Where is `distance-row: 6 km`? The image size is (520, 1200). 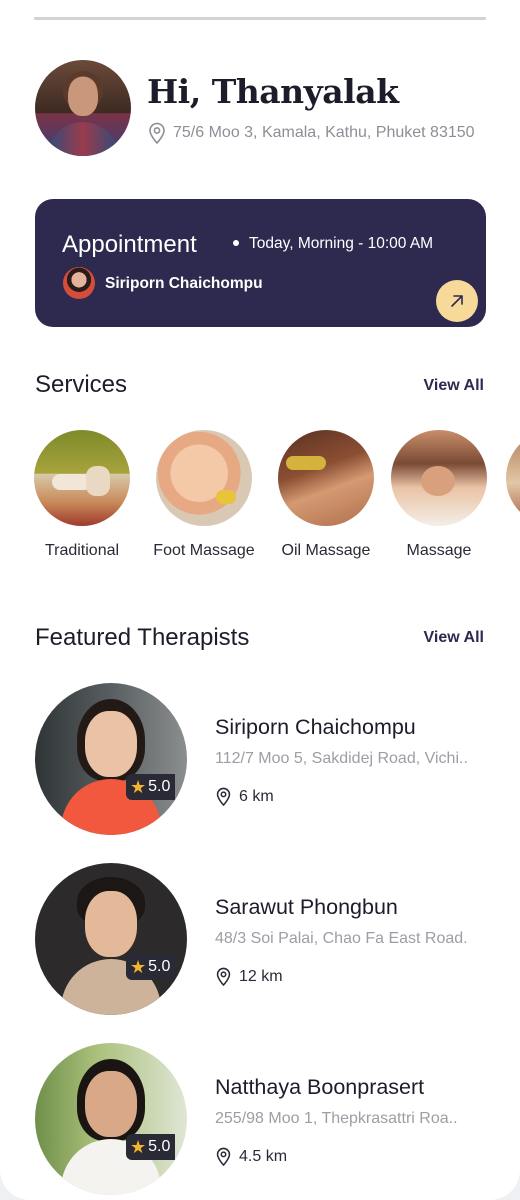
distance-row: 6 km is located at coordinates (244, 796).